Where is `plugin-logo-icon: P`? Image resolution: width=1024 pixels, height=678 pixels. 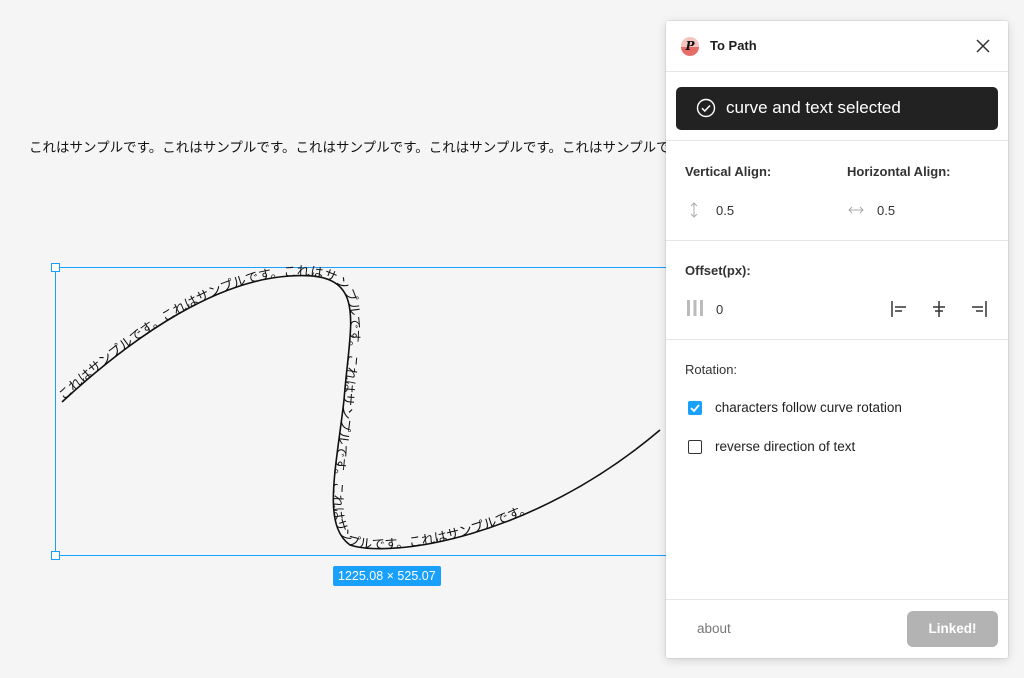 plugin-logo-icon: P is located at coordinates (690, 46).